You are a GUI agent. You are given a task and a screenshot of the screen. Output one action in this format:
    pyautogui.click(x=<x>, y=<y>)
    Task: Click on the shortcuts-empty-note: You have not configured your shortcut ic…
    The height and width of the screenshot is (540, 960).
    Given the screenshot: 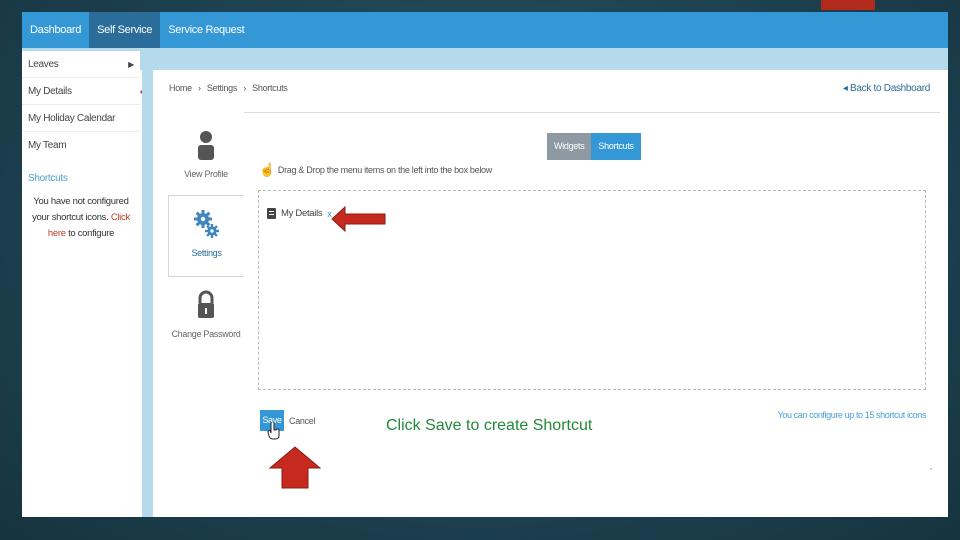 What is the action you would take?
    pyautogui.click(x=81, y=218)
    